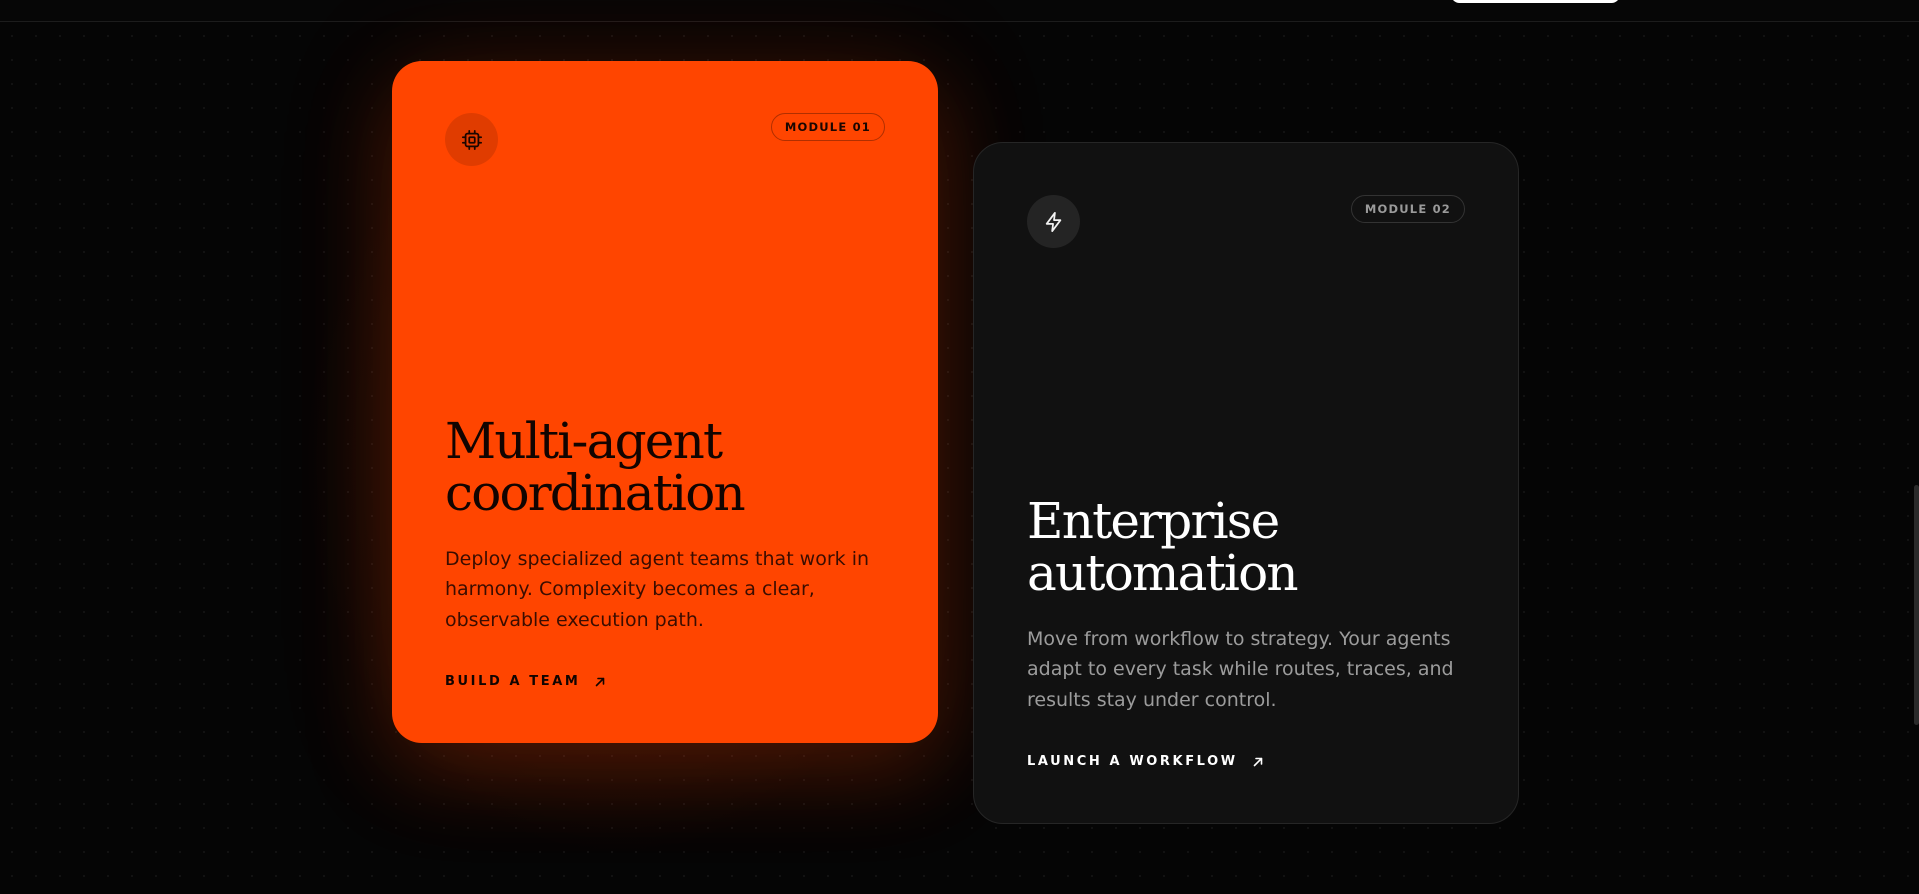 This screenshot has width=1919, height=894. I want to click on cpu-chip-icon, so click(471, 139).